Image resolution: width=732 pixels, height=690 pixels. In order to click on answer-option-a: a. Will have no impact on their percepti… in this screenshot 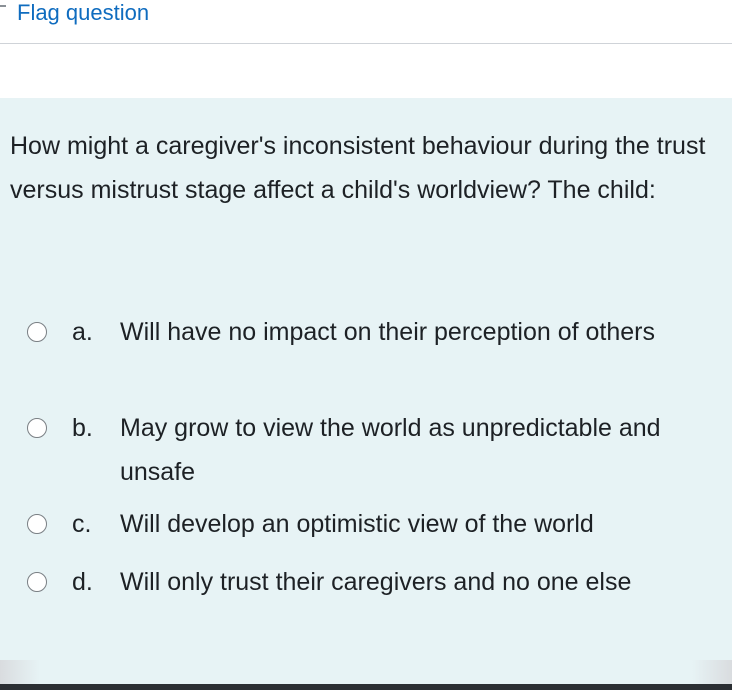, I will do `click(366, 355)`.